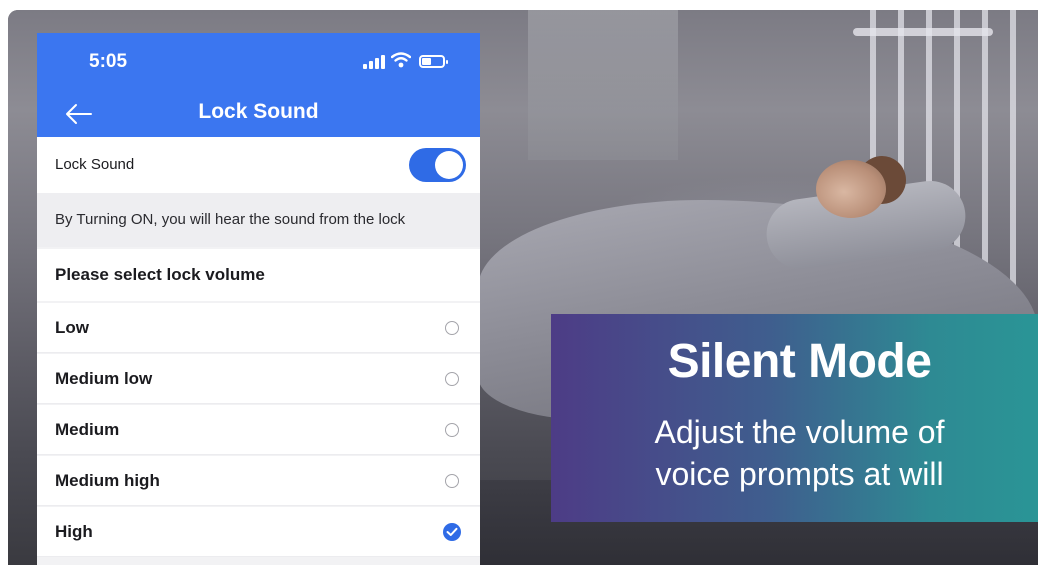 The height and width of the screenshot is (565, 1038). What do you see at coordinates (104, 378) in the screenshot?
I see `volume-option-label: Medium low` at bounding box center [104, 378].